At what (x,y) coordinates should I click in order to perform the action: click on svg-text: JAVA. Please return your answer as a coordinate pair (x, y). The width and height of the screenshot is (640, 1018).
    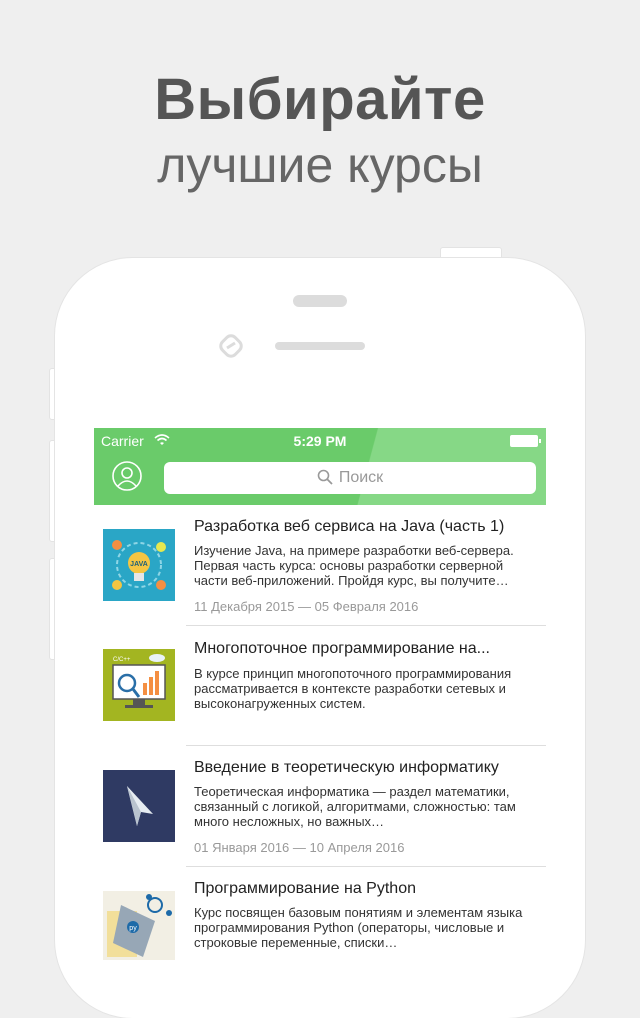
    Looking at the image, I should click on (139, 564).